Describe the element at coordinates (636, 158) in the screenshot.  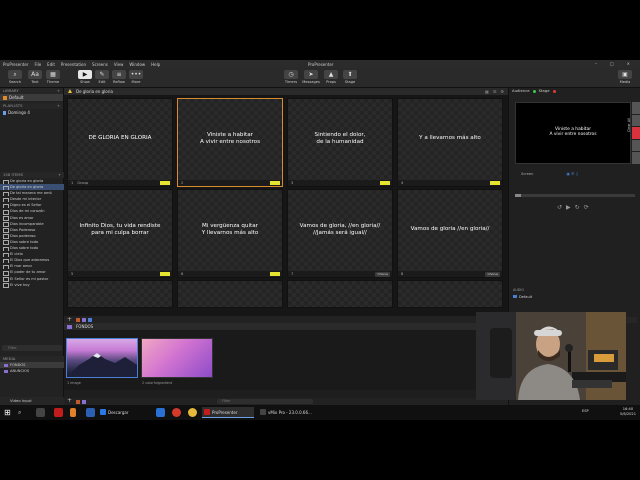
I see `clear-audio-button` at that location.